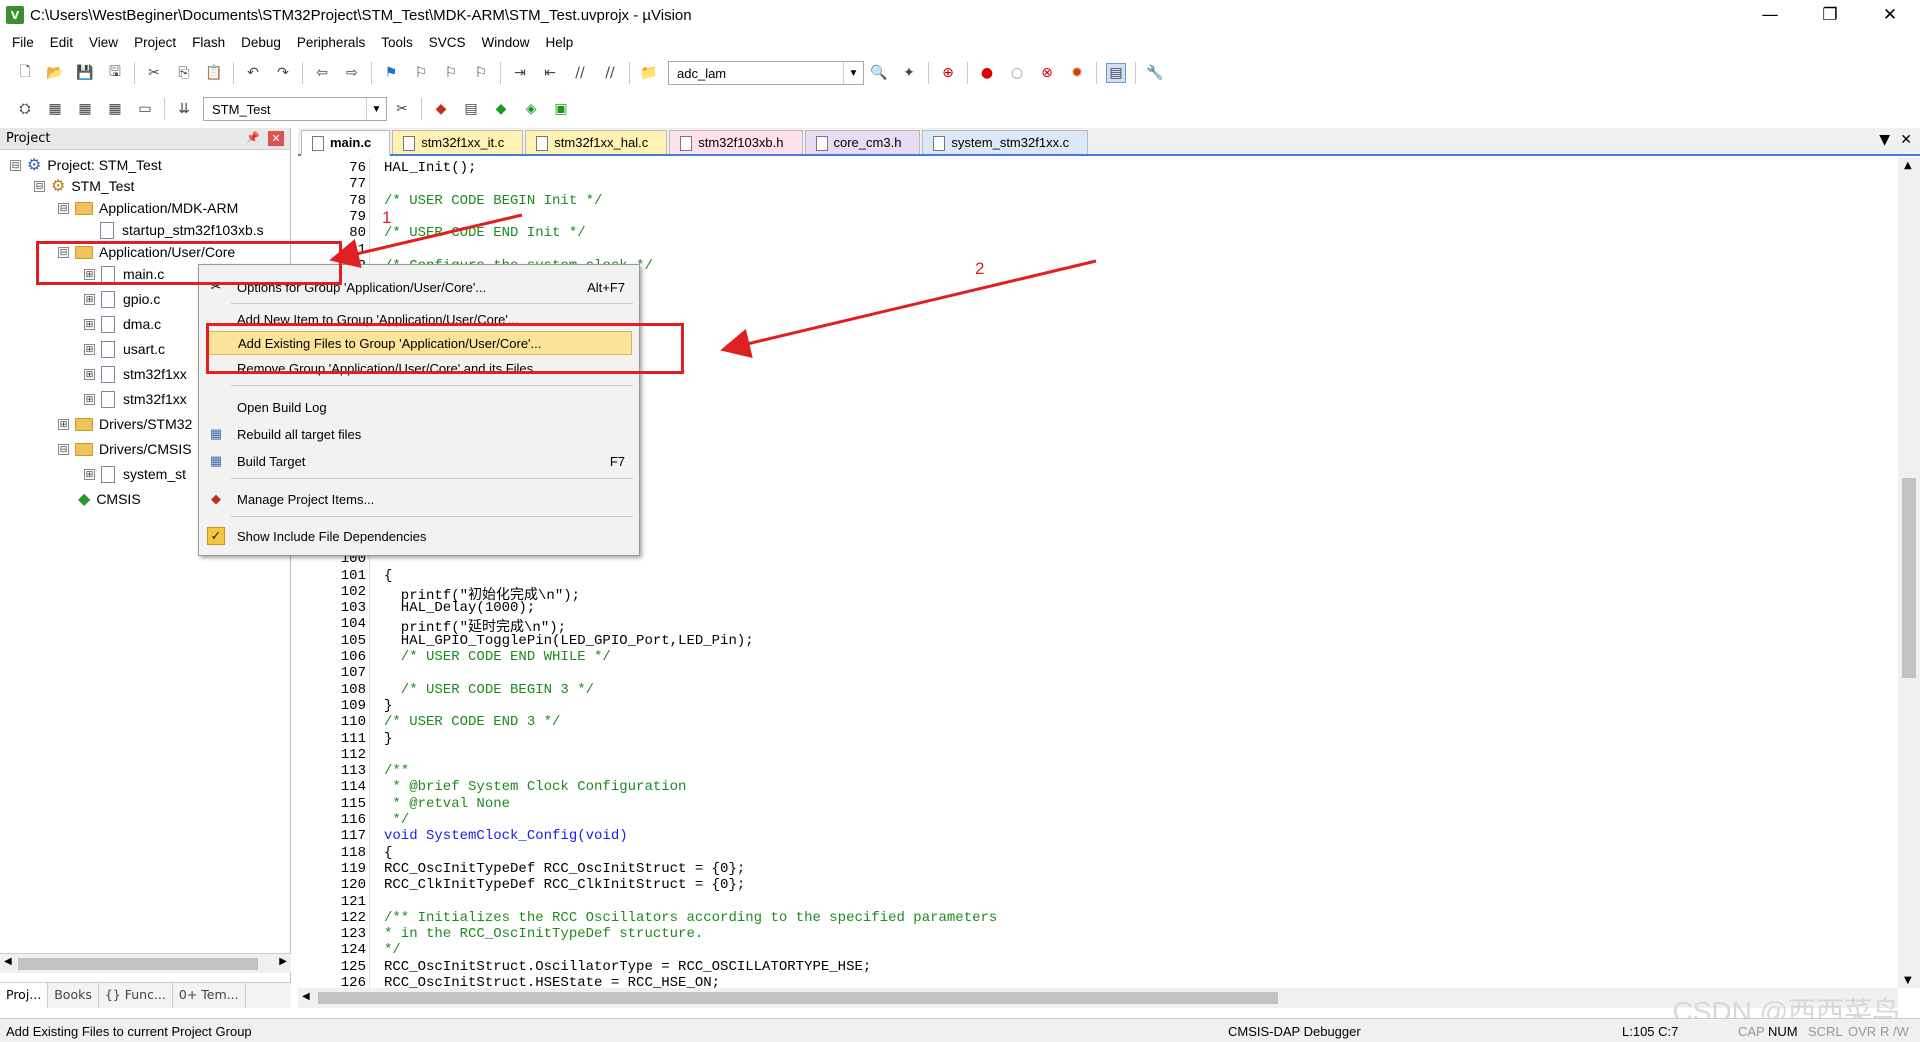  I want to click on annotation-arrows, so click(713, 286).